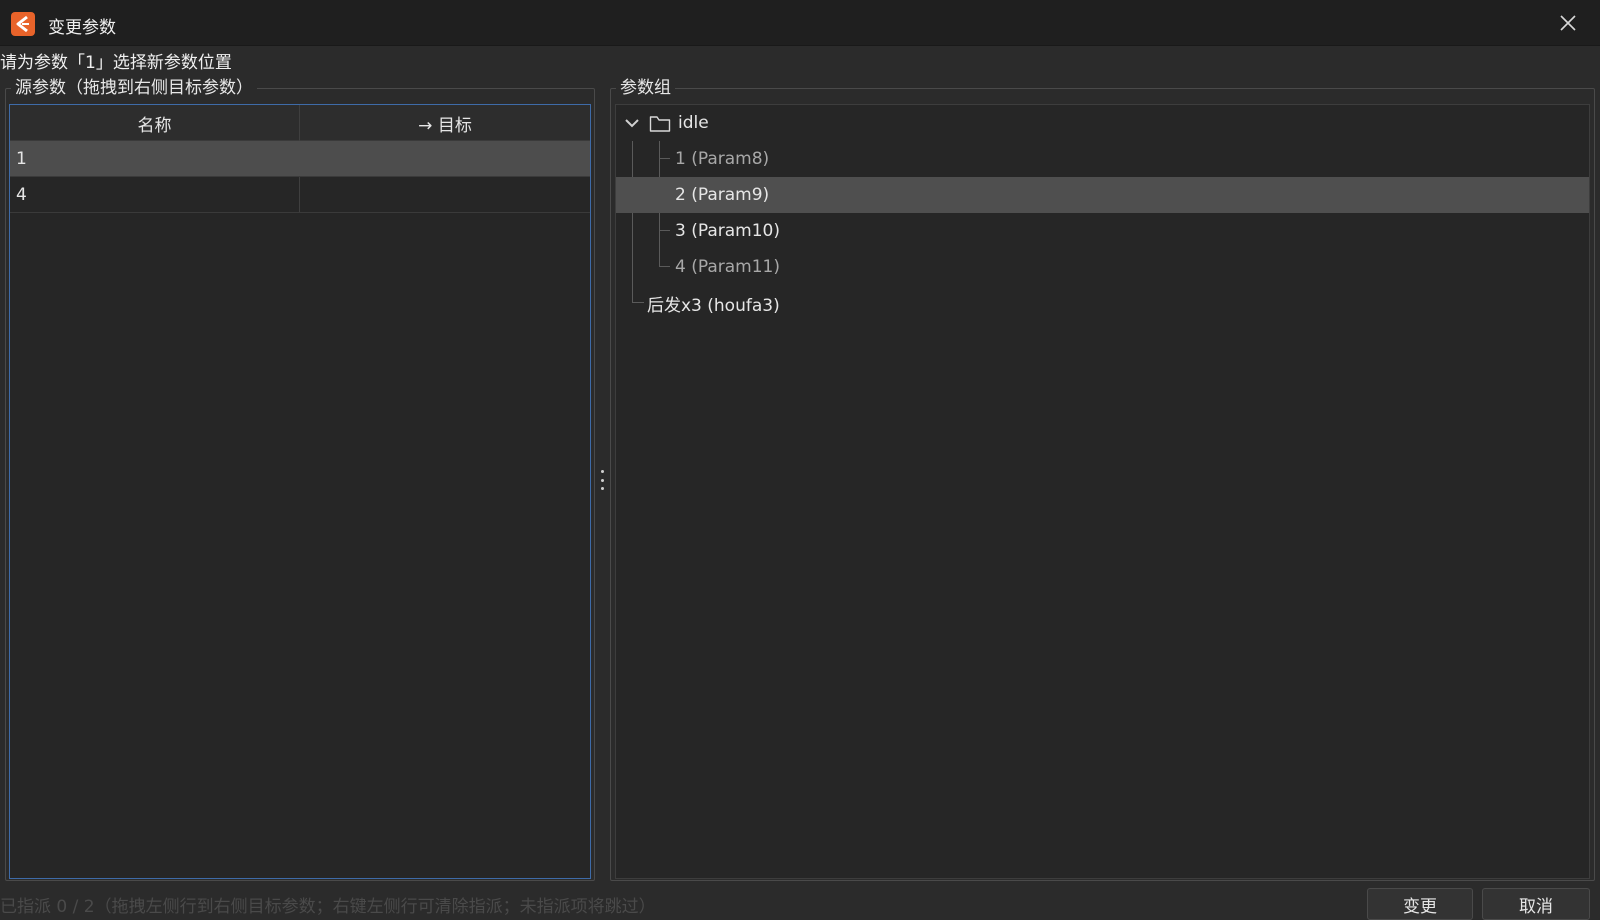 This screenshot has height=920, width=1600. Describe the element at coordinates (155, 158) in the screenshot. I see `cell-name: 1` at that location.